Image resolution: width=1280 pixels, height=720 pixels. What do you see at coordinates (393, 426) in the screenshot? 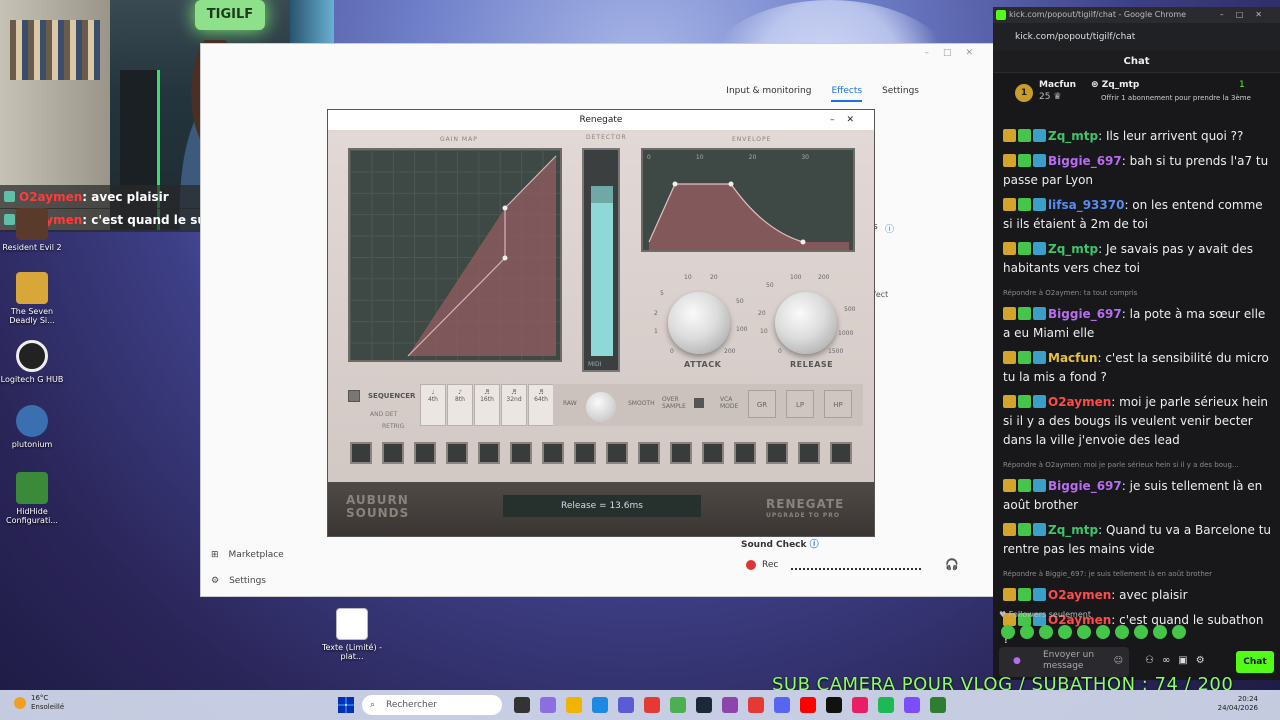
I see `retrig-option: RETRIG` at bounding box center [393, 426].